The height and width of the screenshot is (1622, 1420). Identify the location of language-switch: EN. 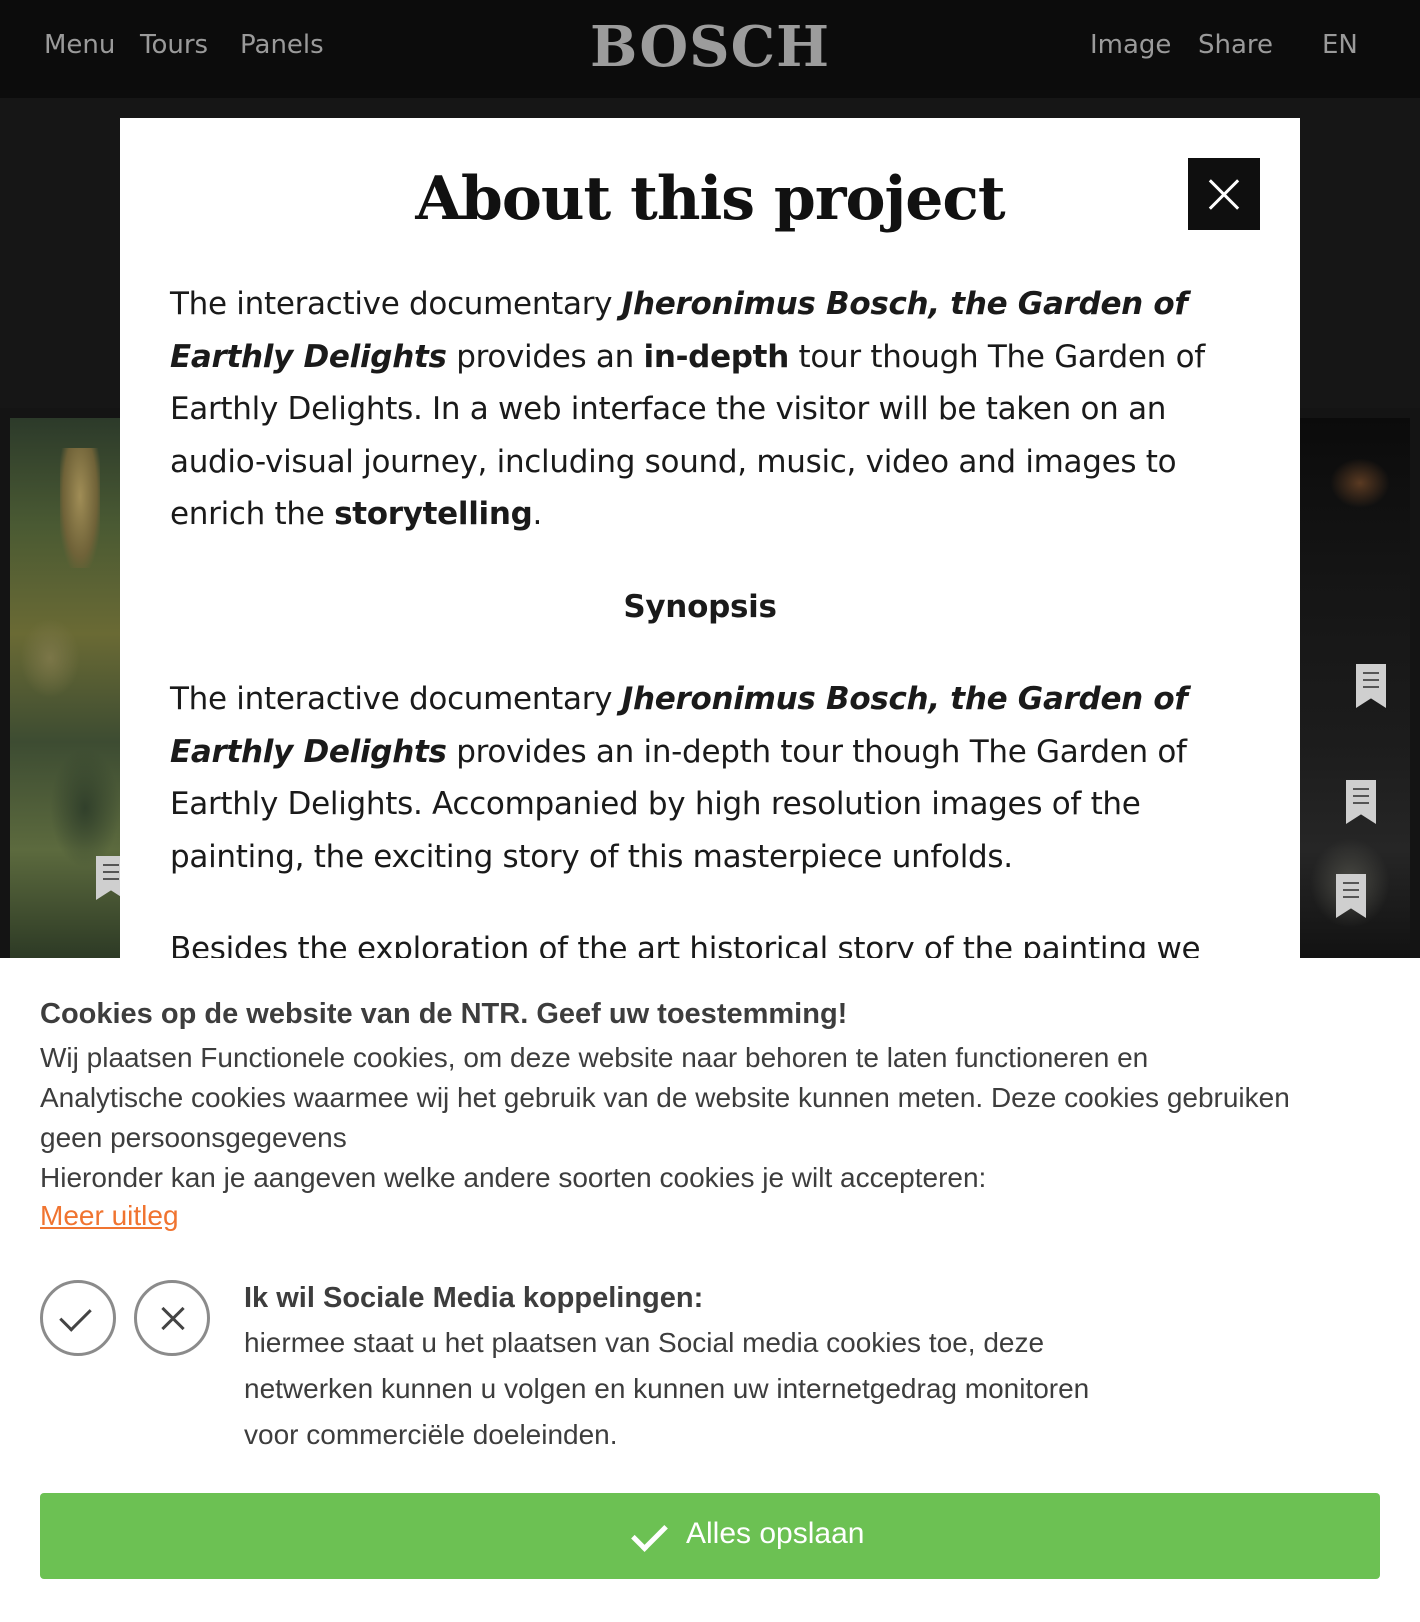
(1340, 45).